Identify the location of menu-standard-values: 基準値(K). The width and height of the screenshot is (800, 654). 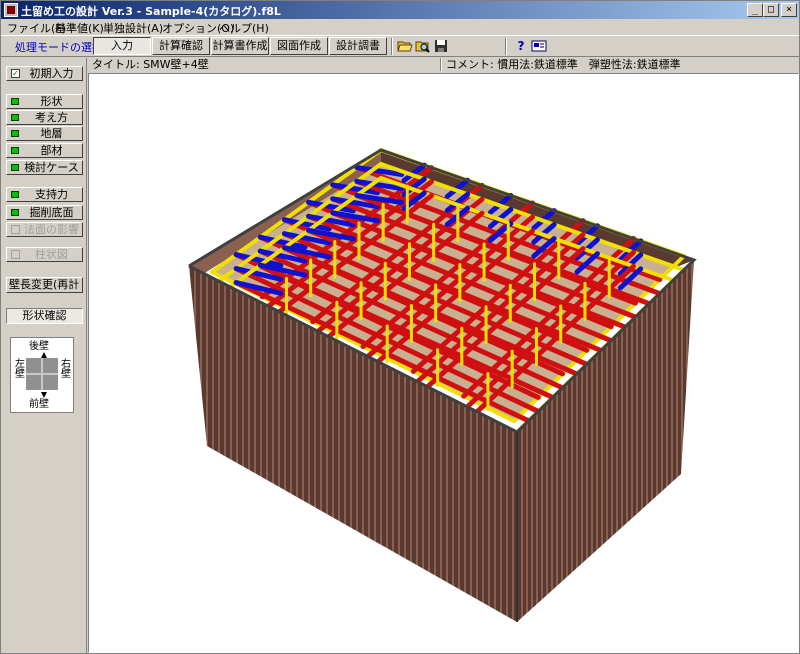
(79, 28).